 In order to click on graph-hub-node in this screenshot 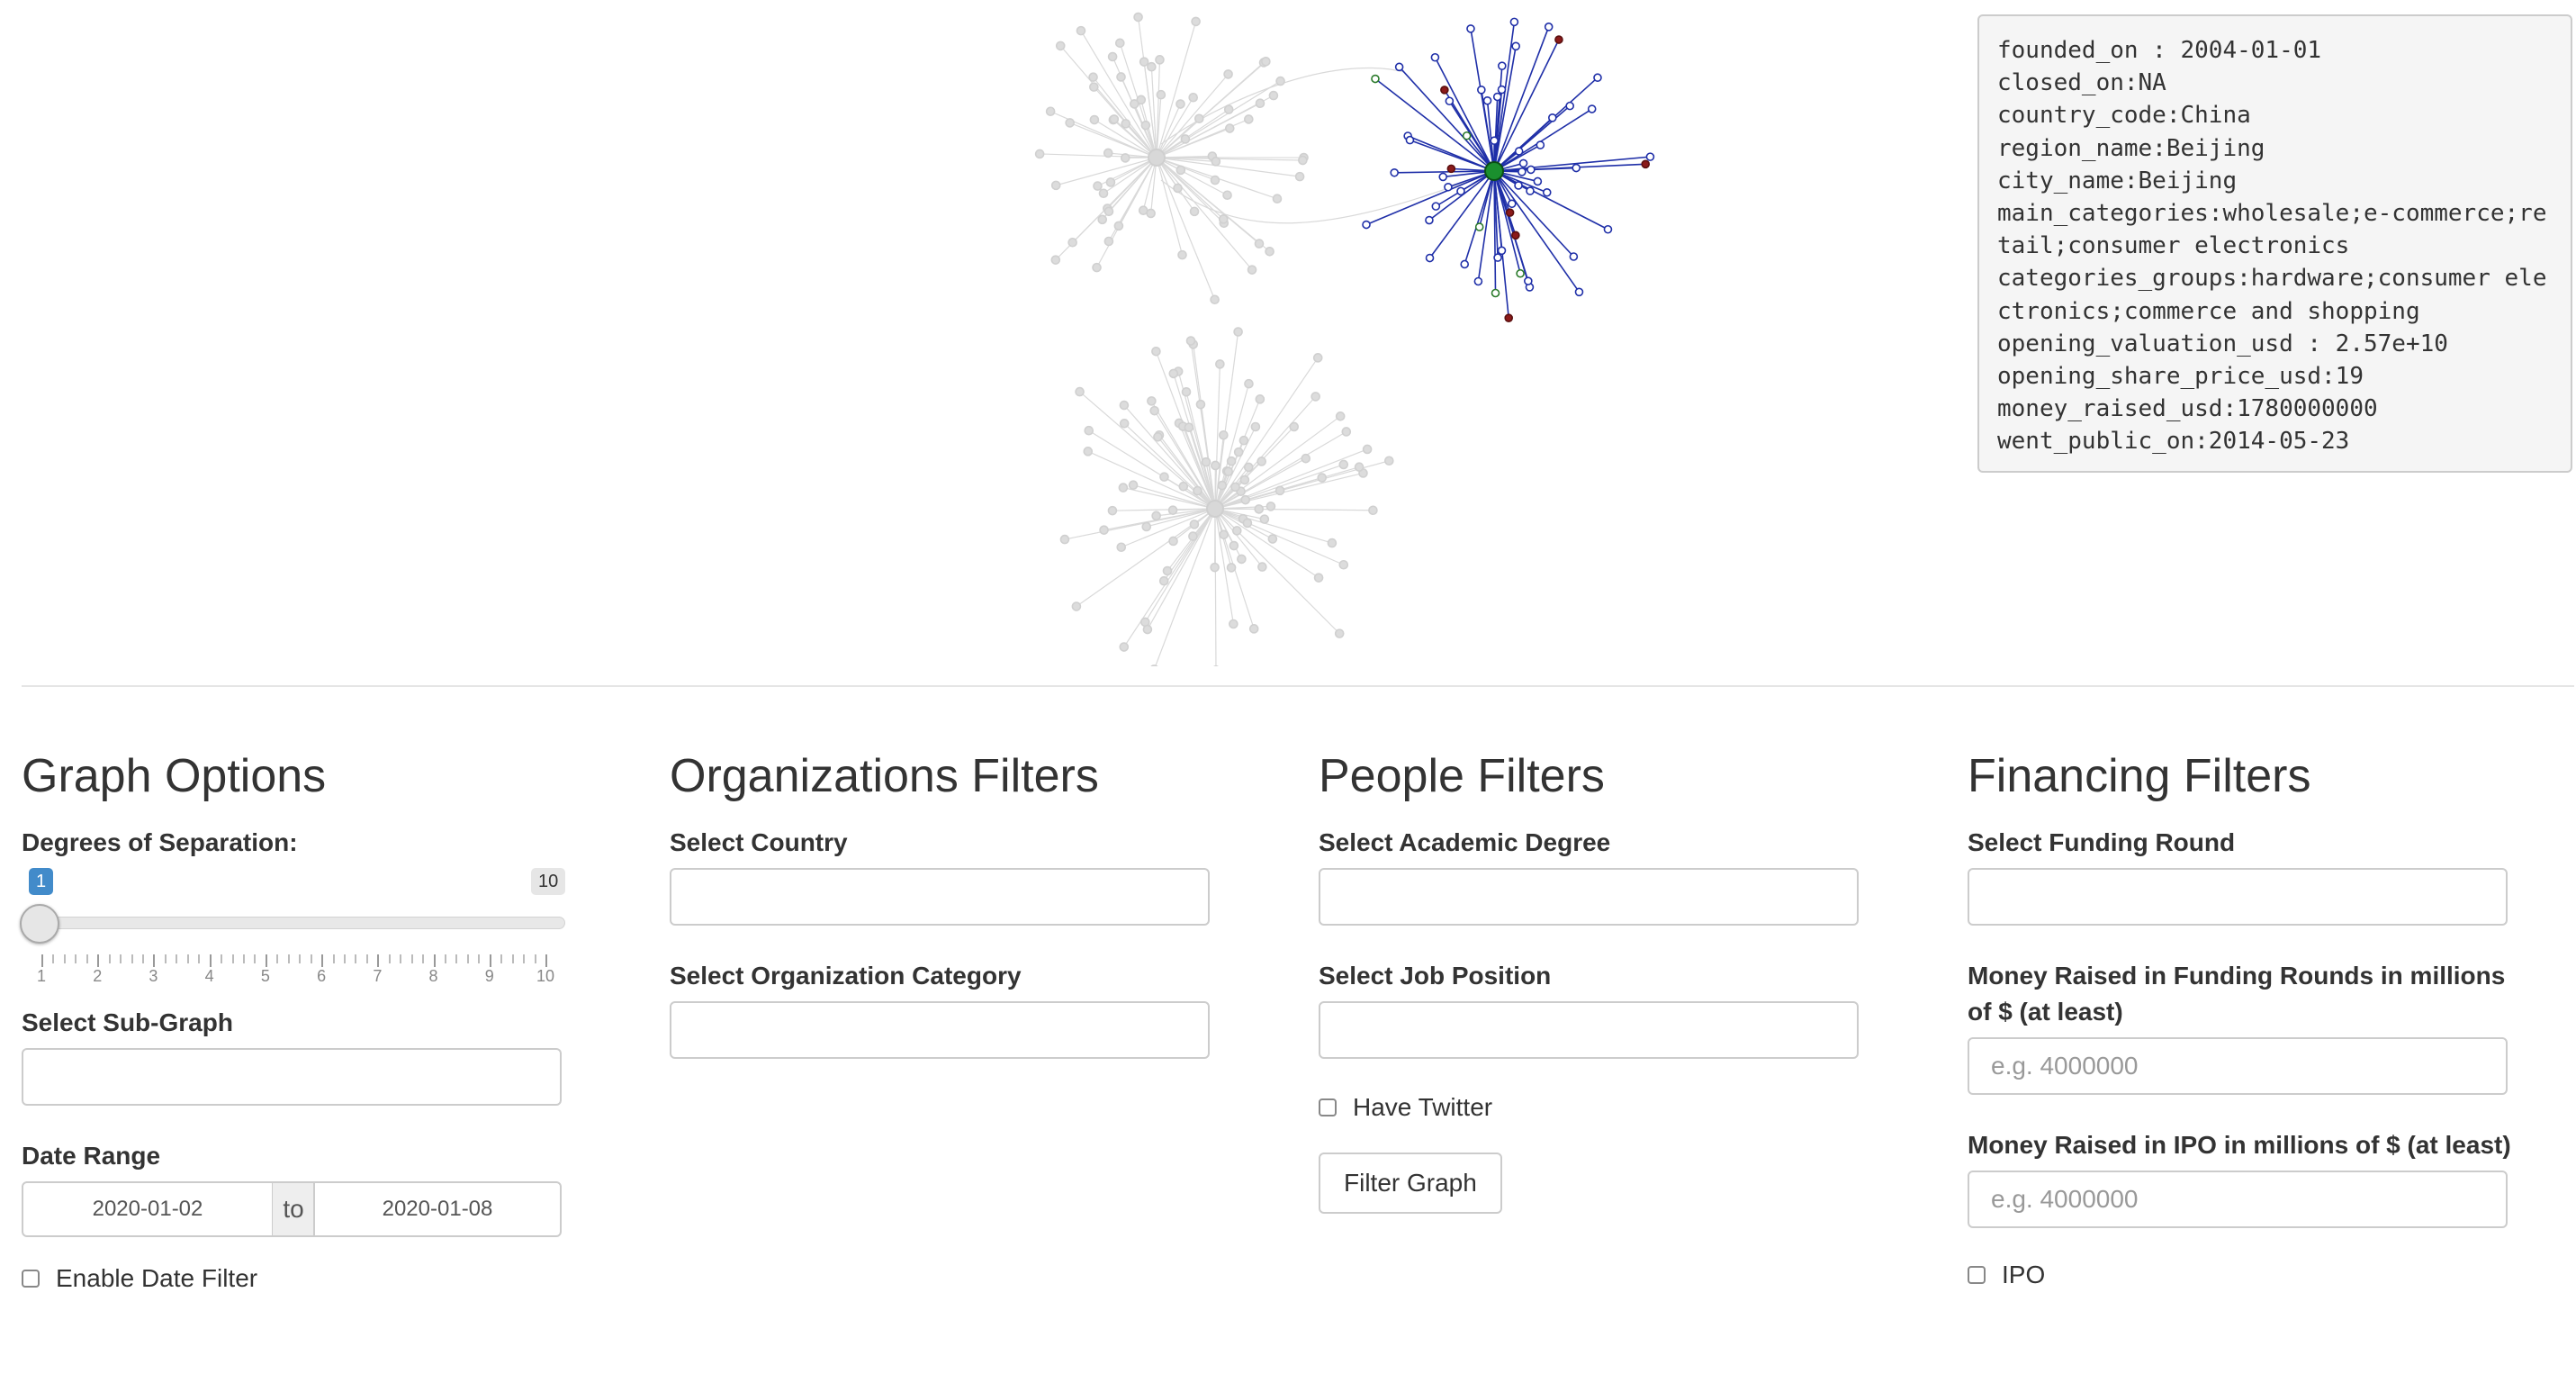, I will do `click(1215, 509)`.